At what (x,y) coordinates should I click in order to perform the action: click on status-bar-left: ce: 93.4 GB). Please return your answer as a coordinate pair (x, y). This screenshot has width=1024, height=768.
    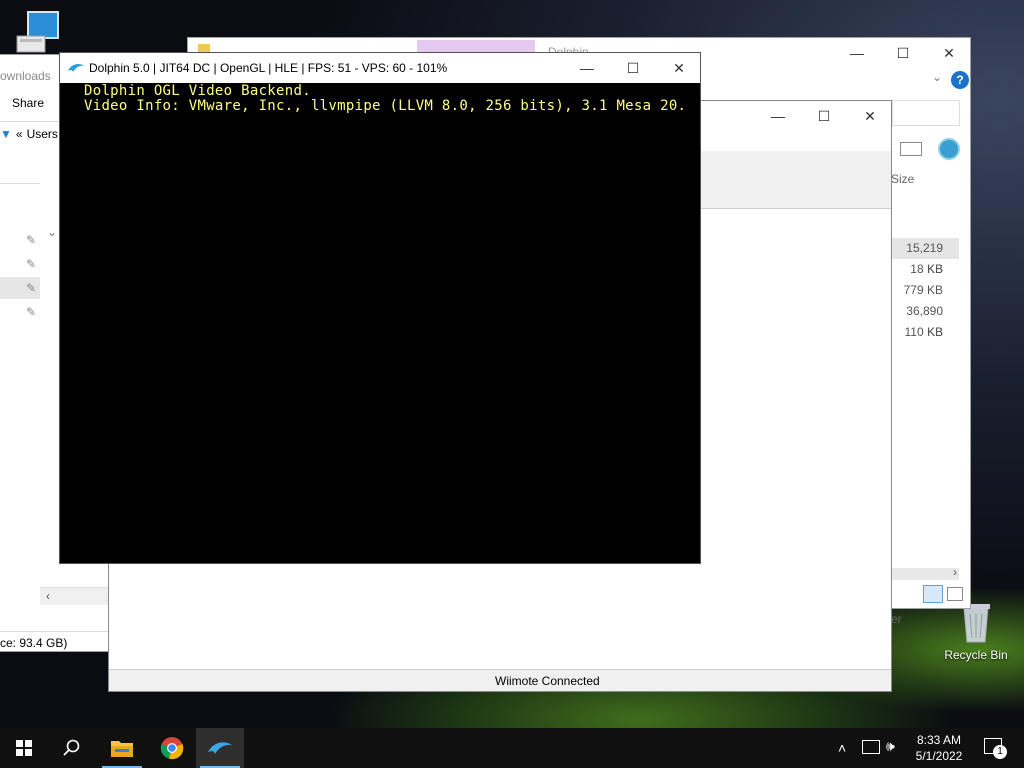
    Looking at the image, I should click on (55, 642).